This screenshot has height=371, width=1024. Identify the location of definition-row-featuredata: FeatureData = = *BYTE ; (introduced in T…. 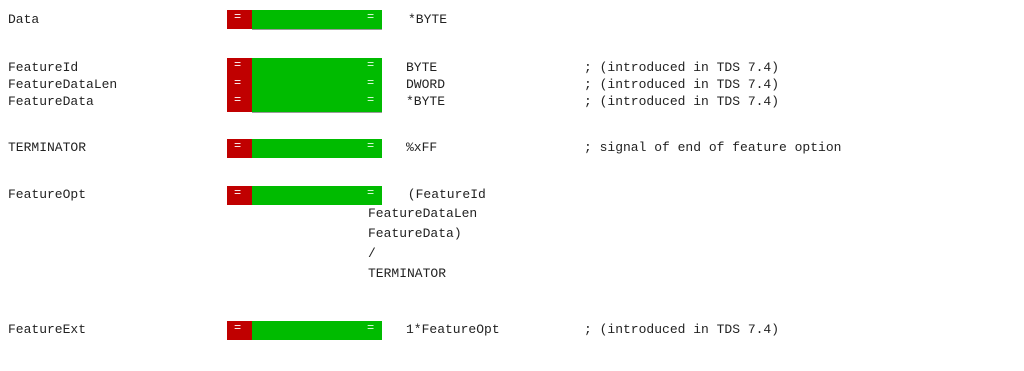
(512, 103).